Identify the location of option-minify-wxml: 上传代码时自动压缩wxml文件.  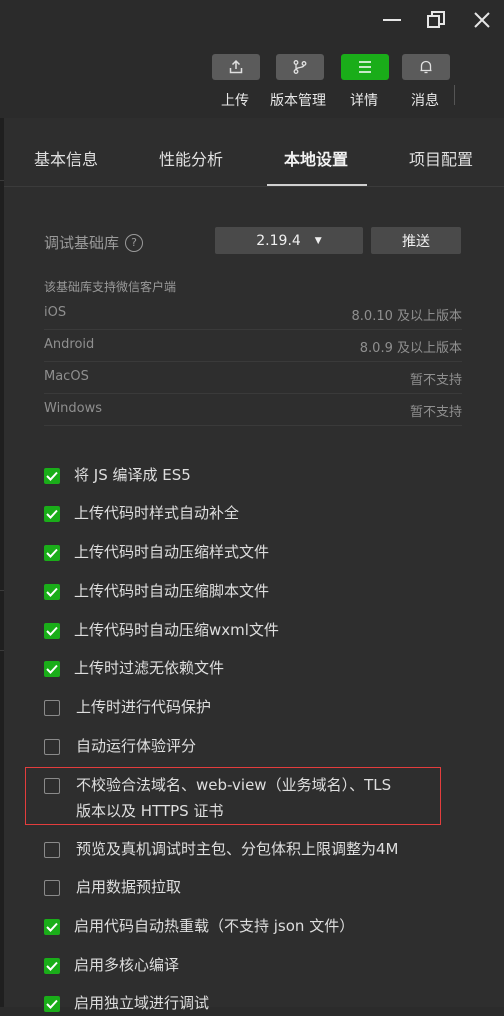
(161, 632).